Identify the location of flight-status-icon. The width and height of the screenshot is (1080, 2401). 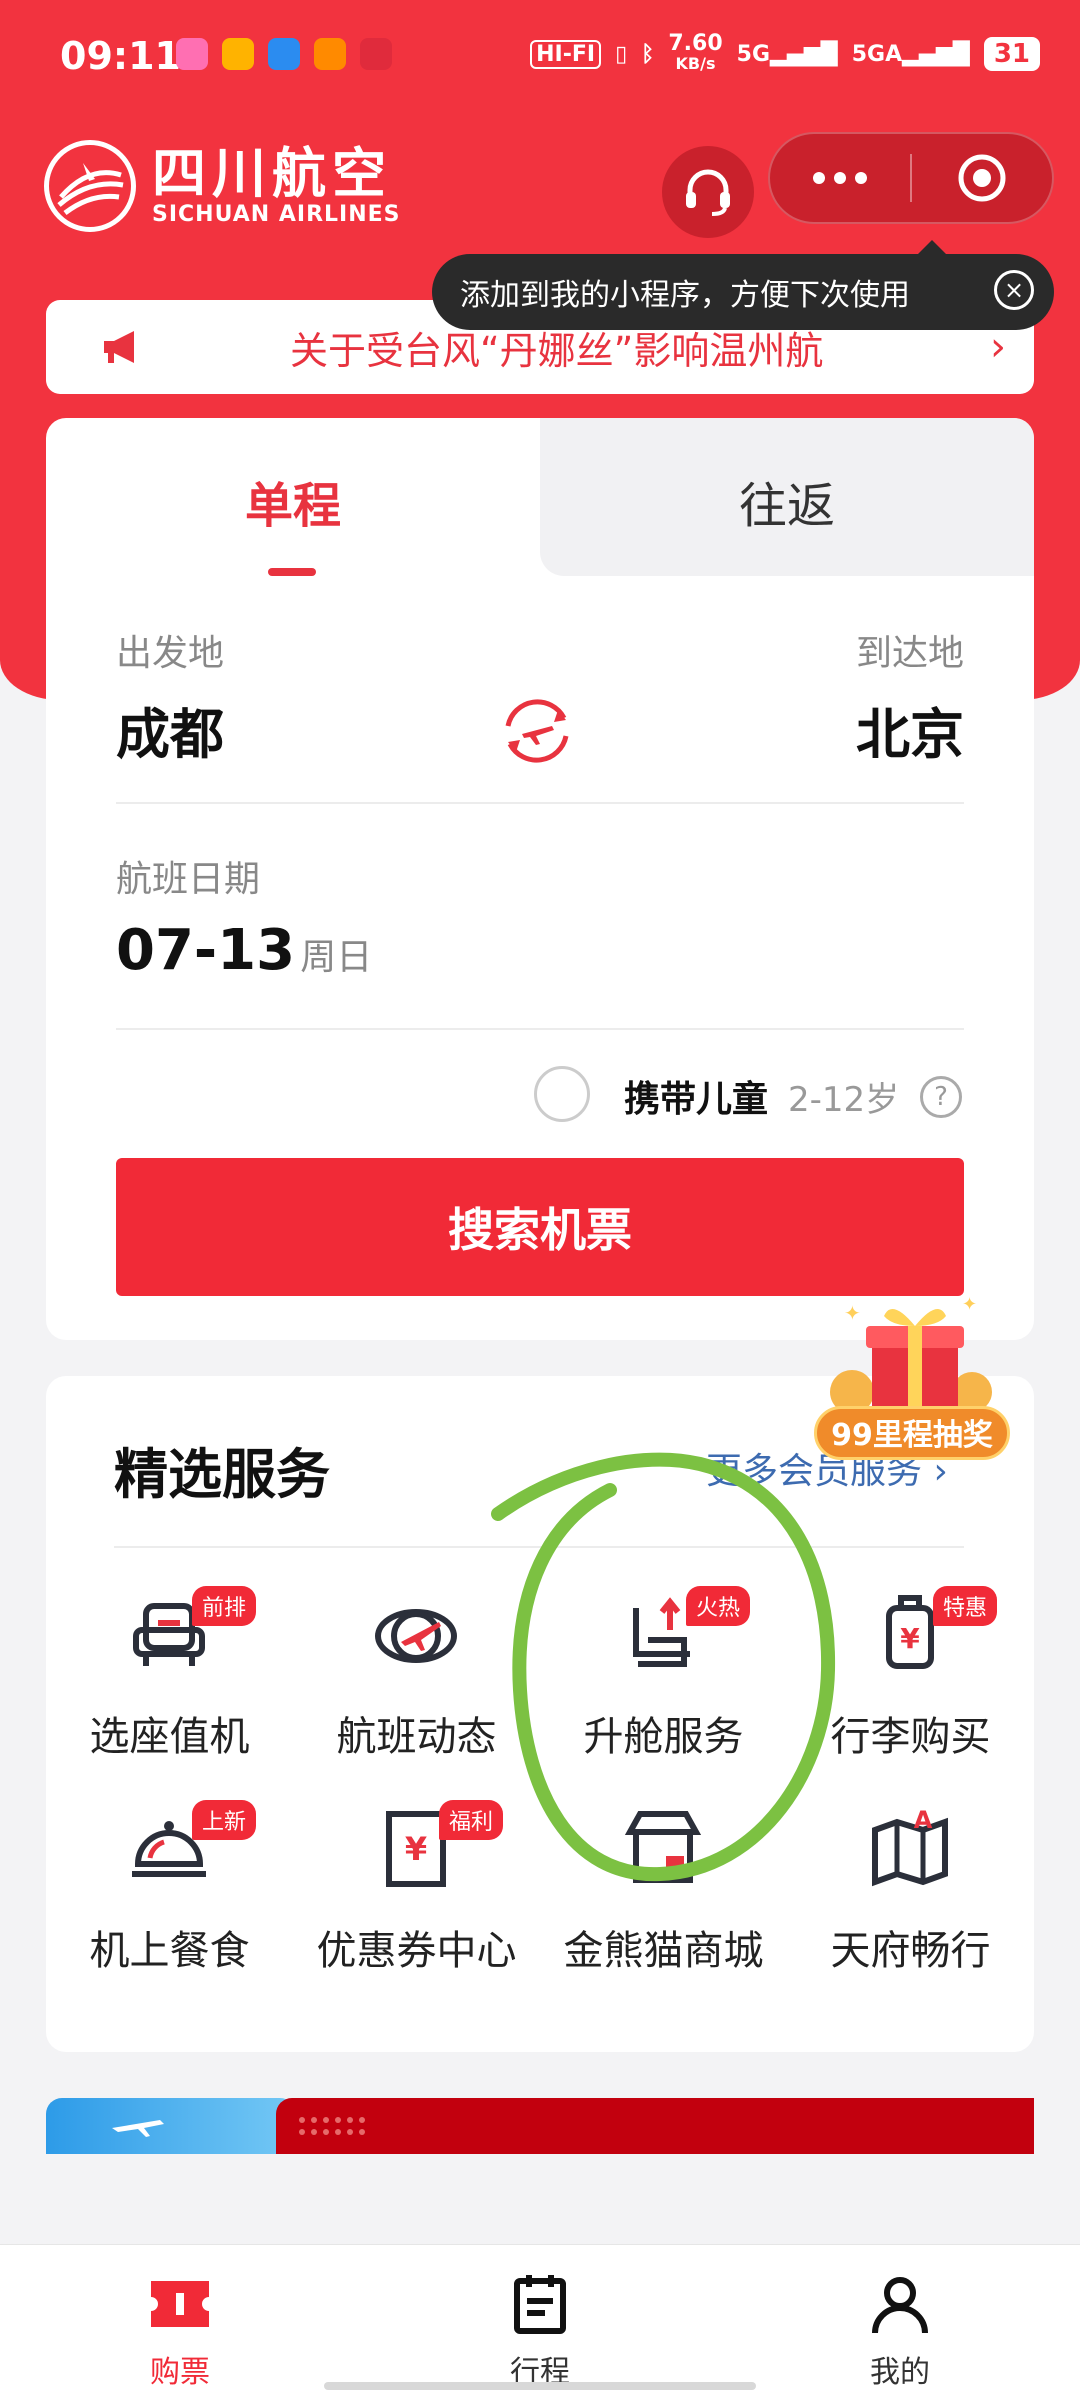
(416, 1636).